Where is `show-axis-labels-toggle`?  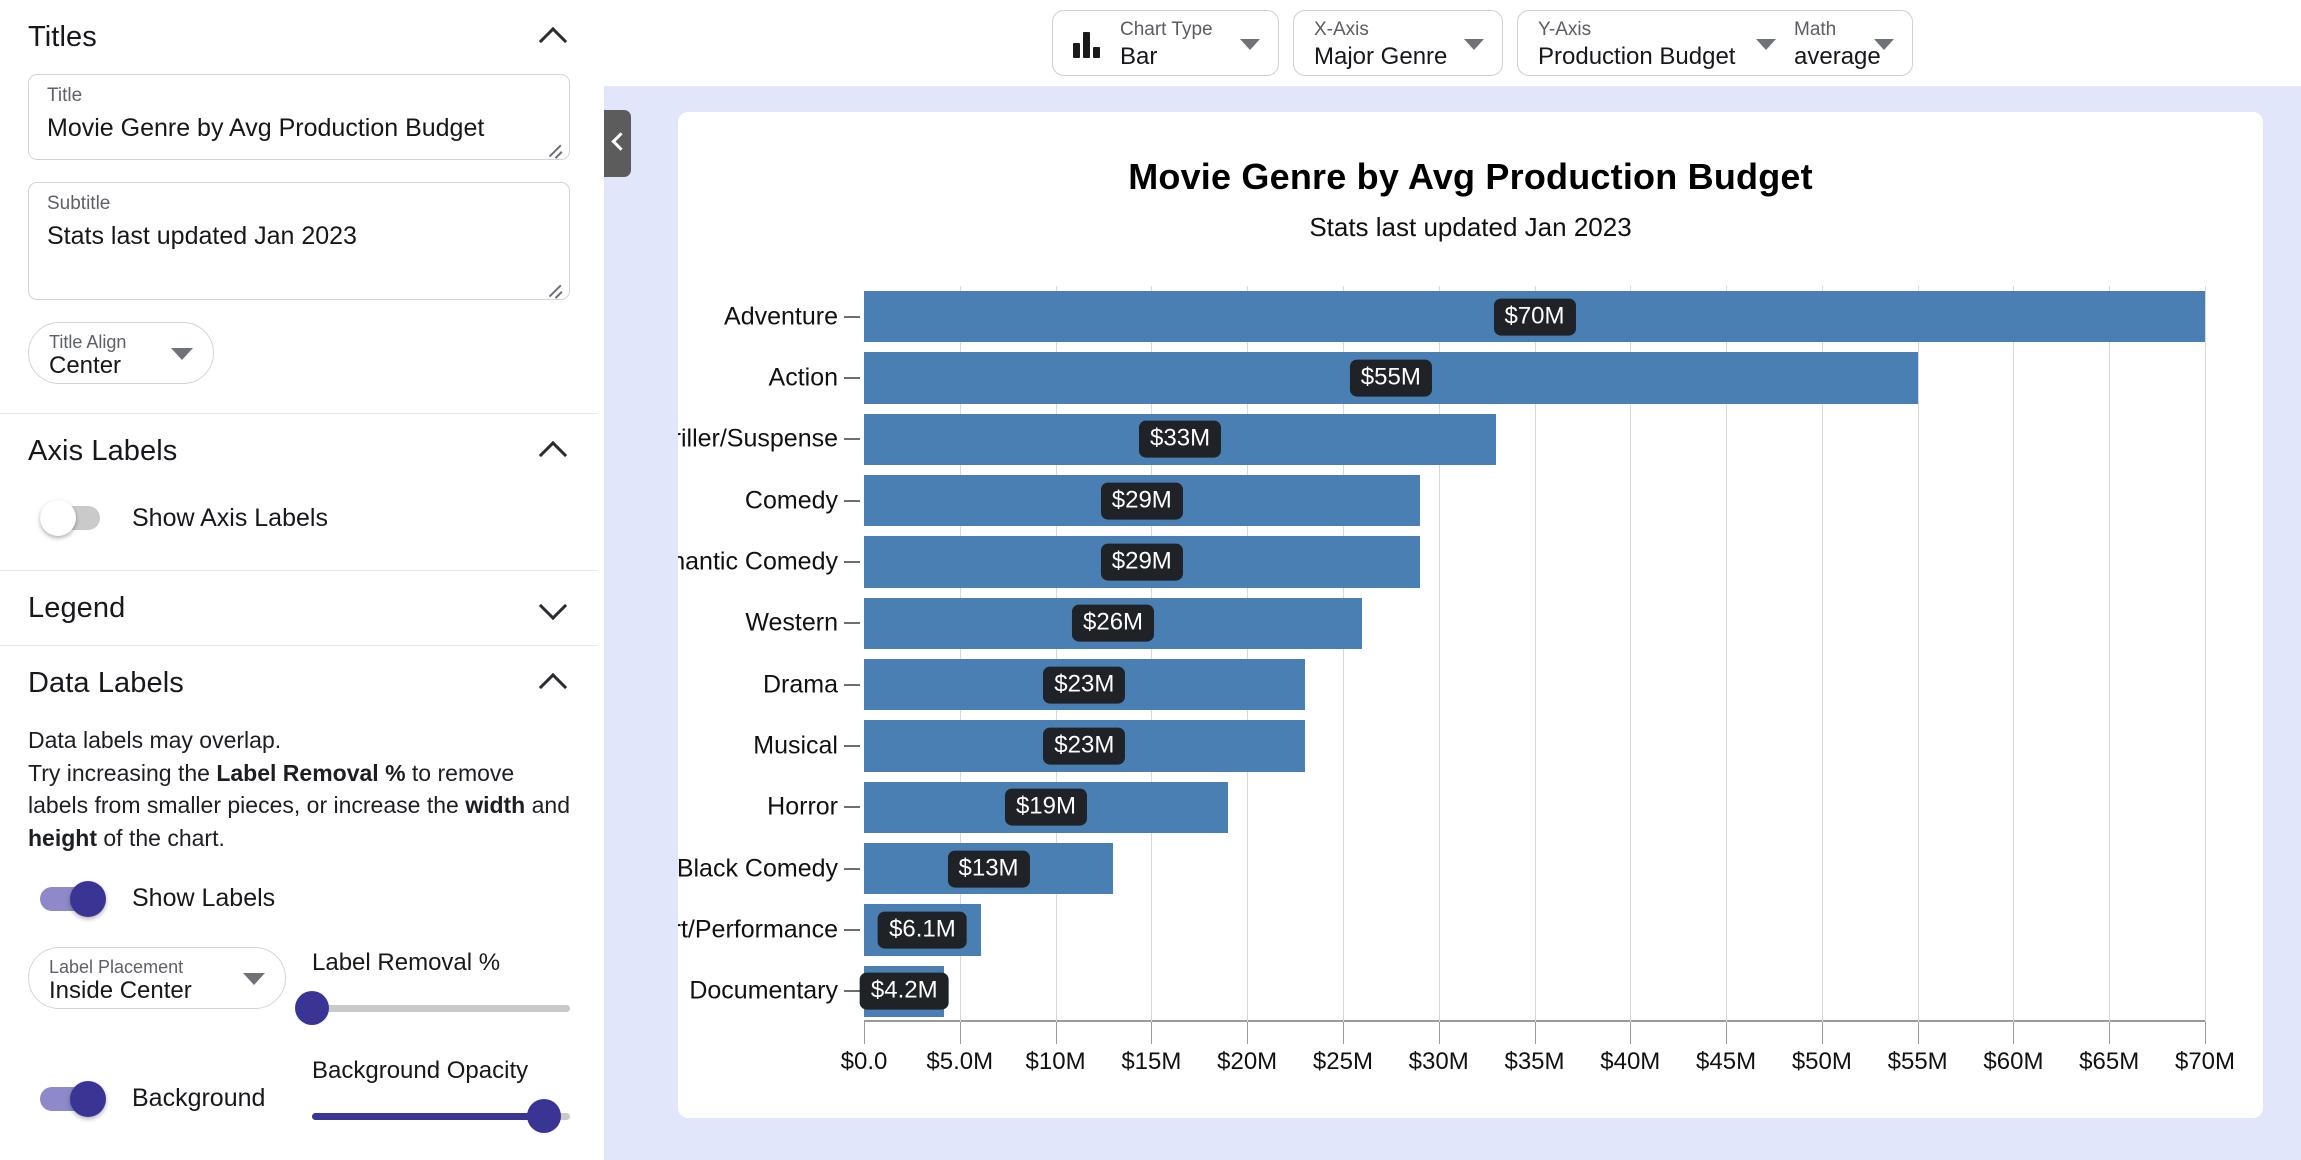
show-axis-labels-toggle is located at coordinates (75, 518).